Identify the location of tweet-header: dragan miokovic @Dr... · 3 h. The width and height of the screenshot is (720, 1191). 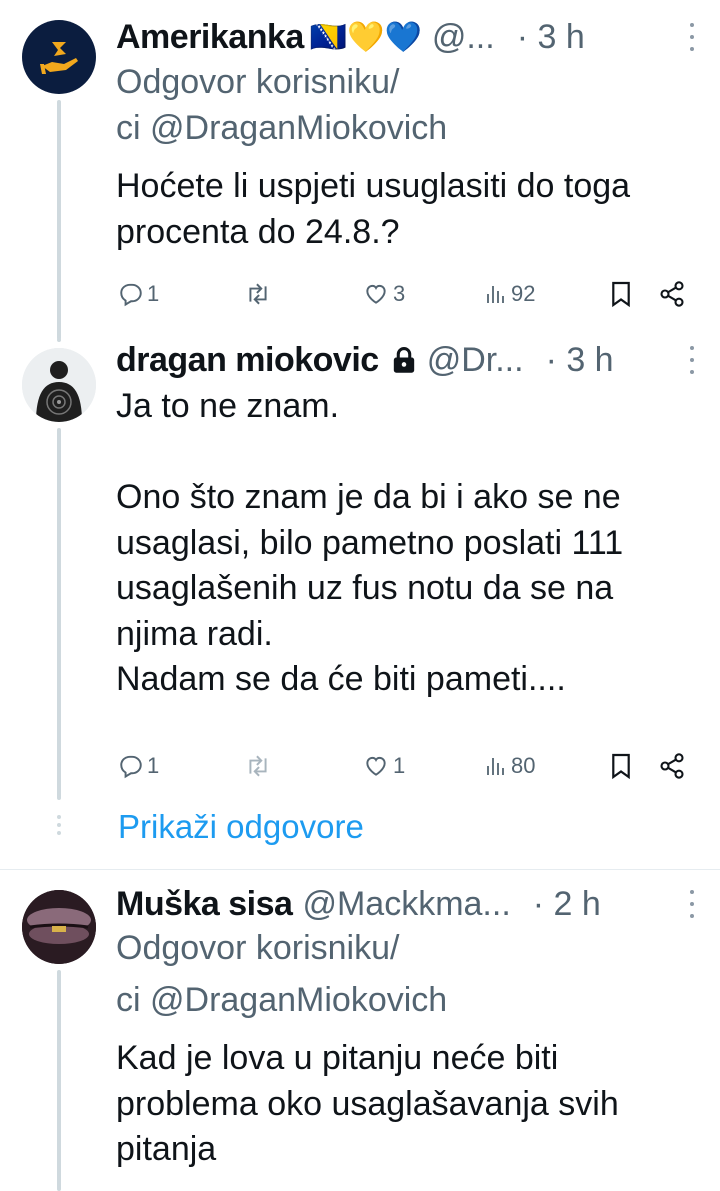
(409, 360).